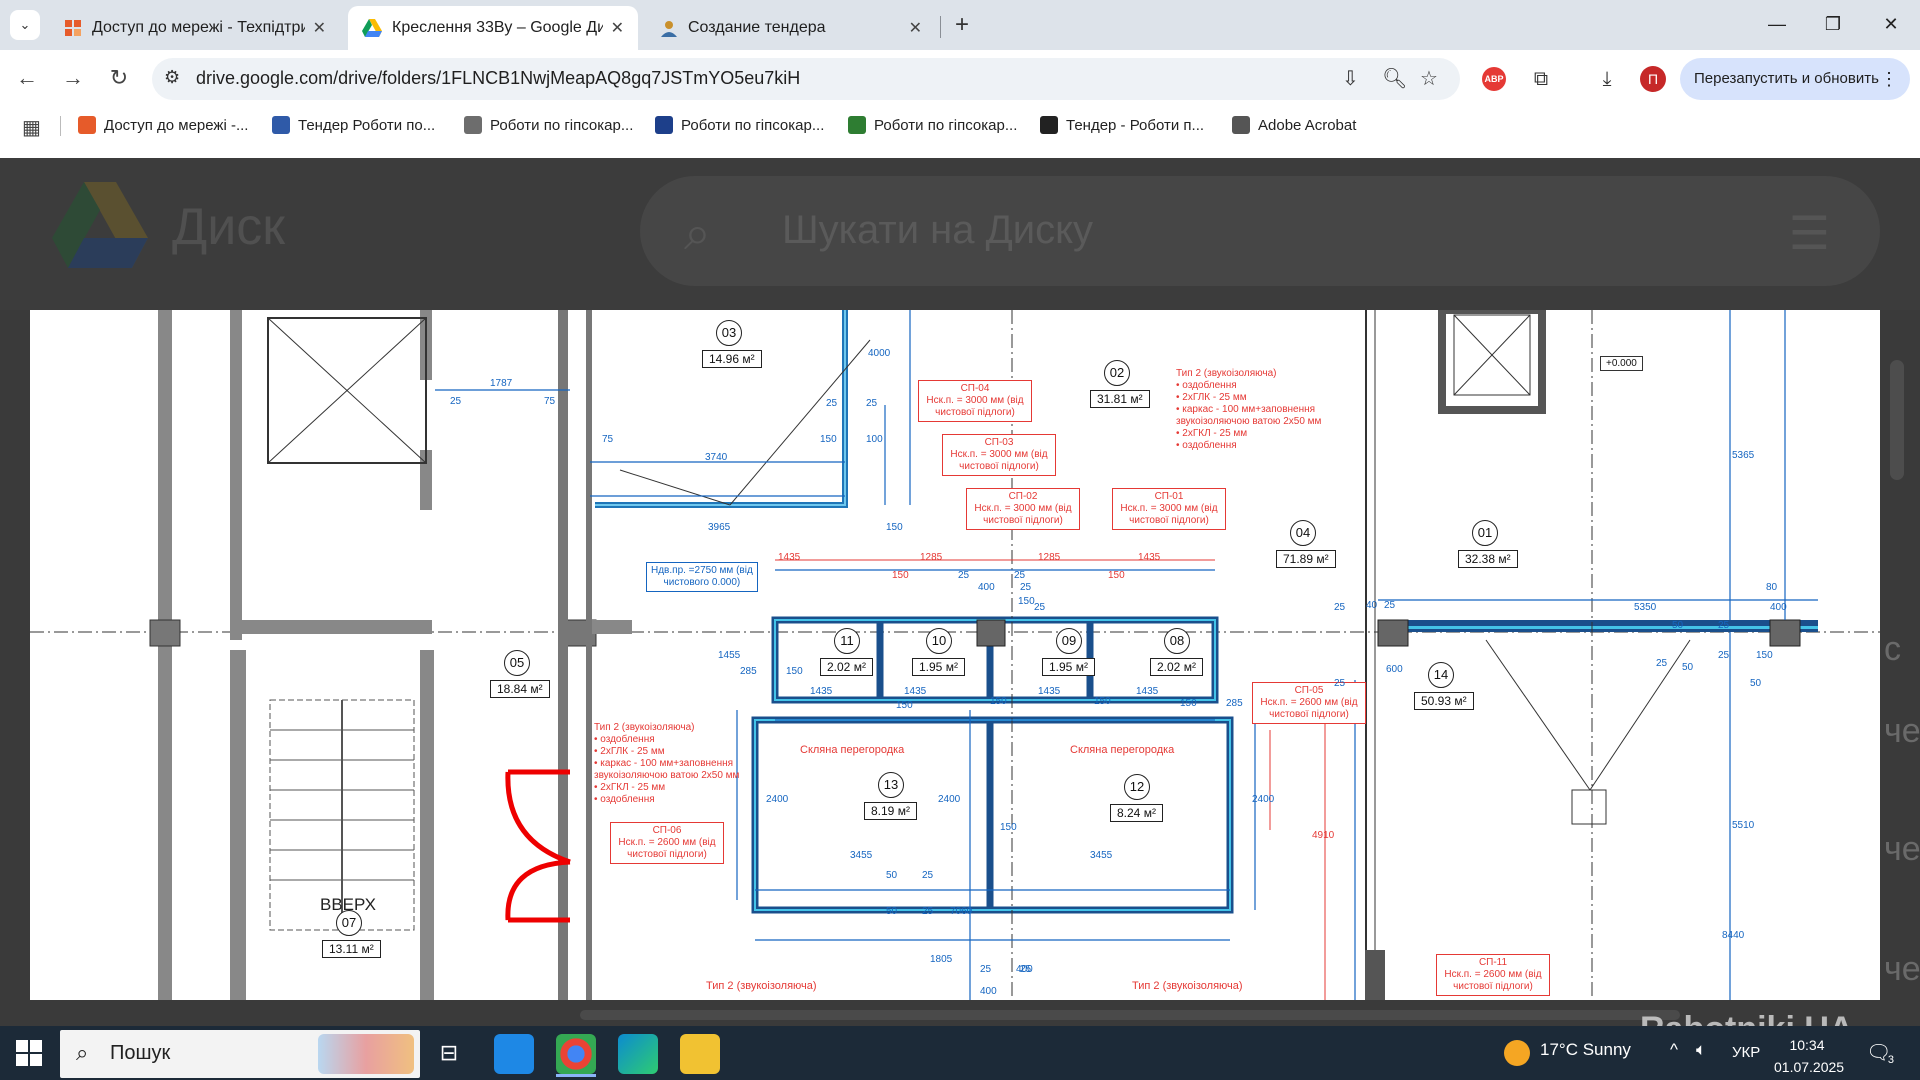  Describe the element at coordinates (1137, 787) in the screenshot. I see `room-number: 12` at that location.